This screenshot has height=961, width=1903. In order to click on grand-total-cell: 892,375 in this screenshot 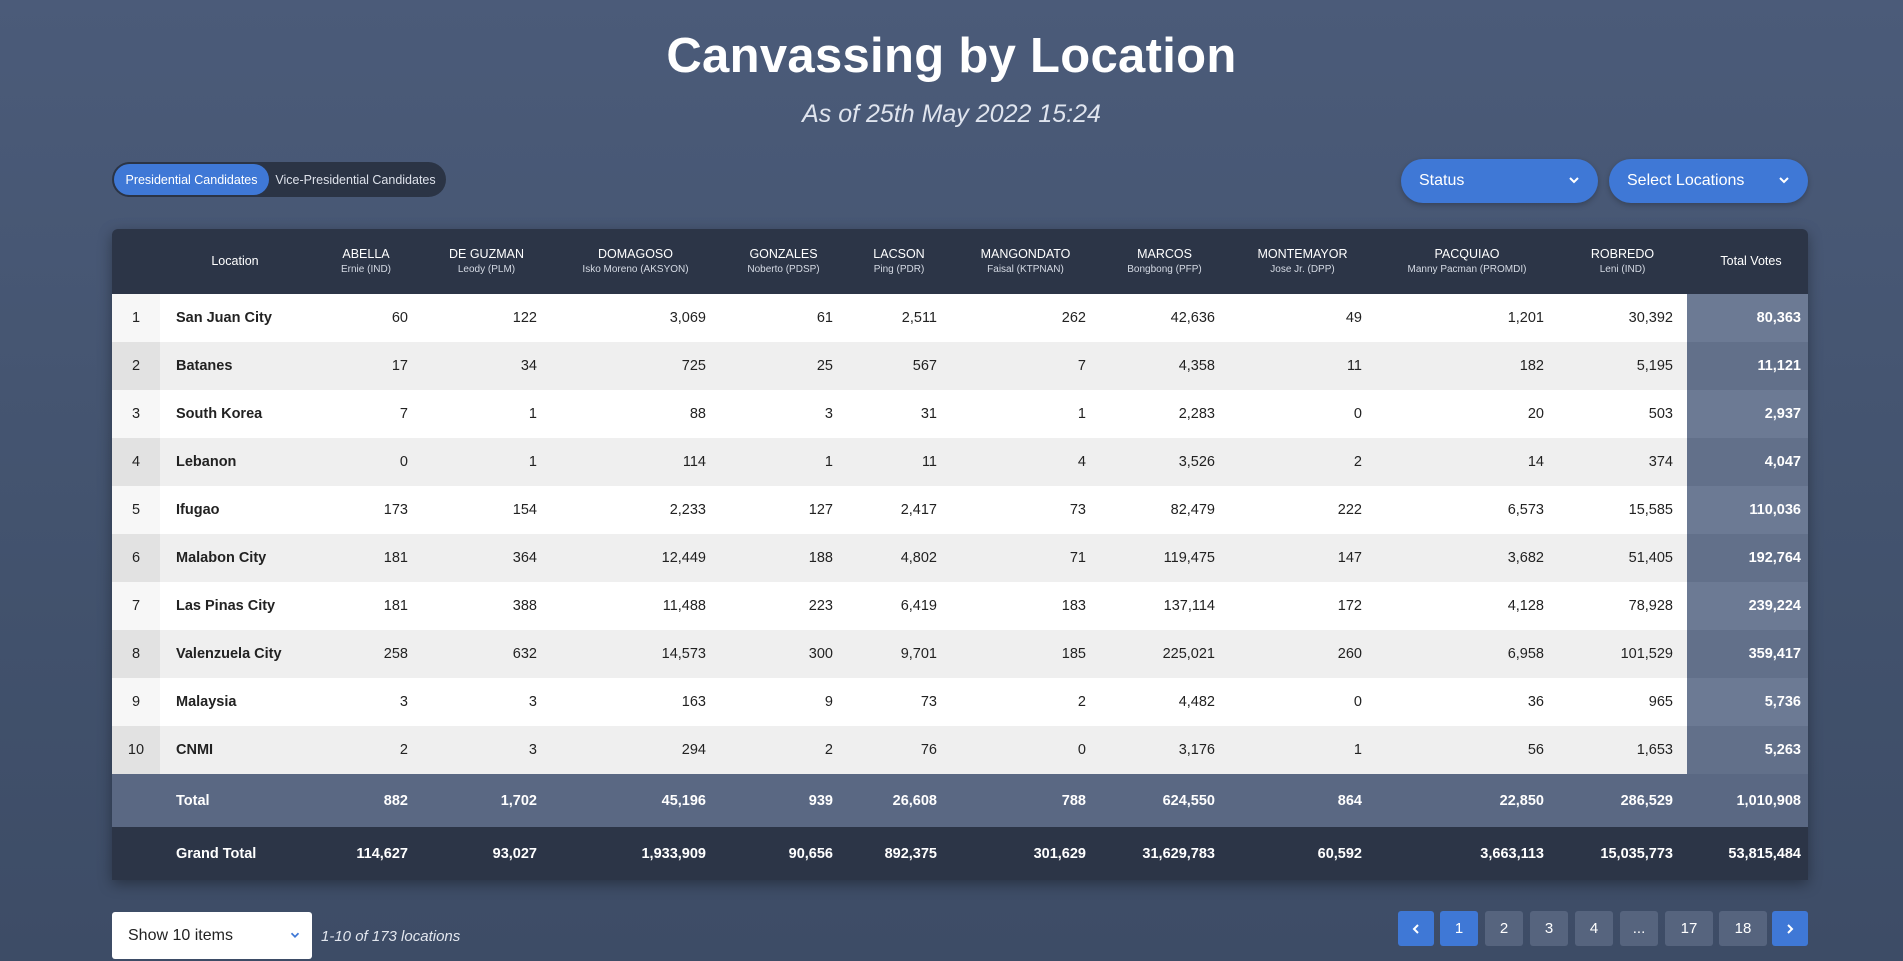, I will do `click(910, 853)`.